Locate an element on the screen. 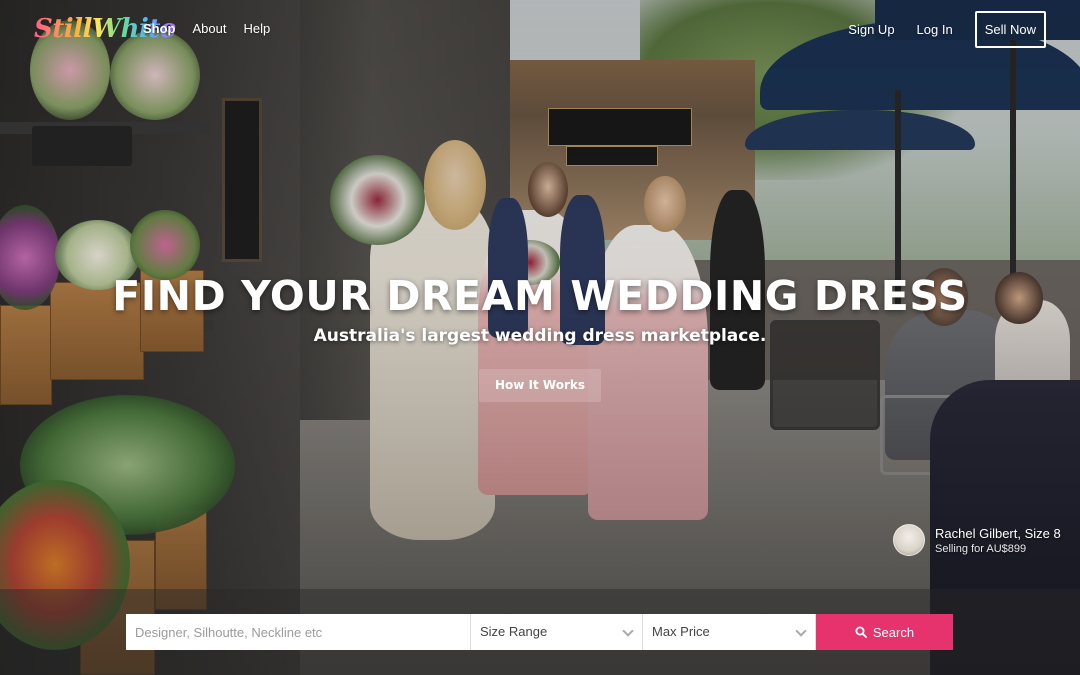 This screenshot has height=675, width=1080. nav-link-about: About is located at coordinates (210, 28).